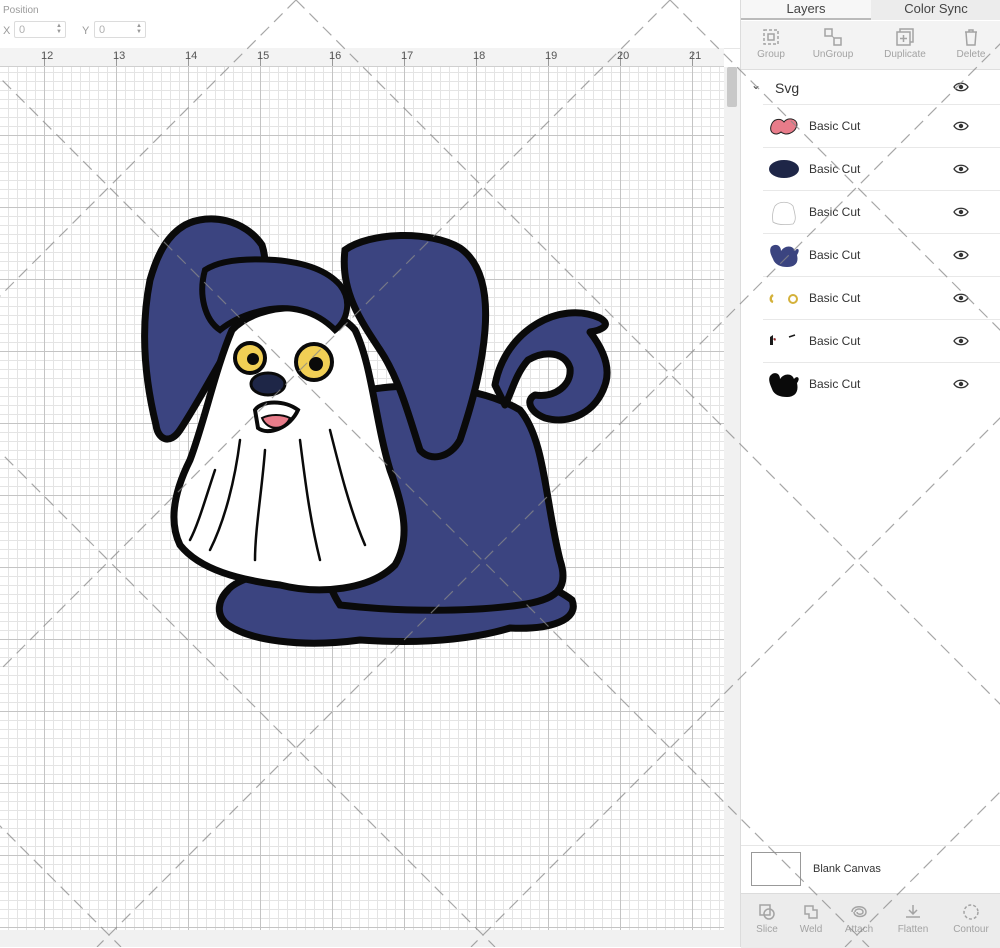 The height and width of the screenshot is (948, 1000). I want to click on group-button: Group, so click(771, 43).